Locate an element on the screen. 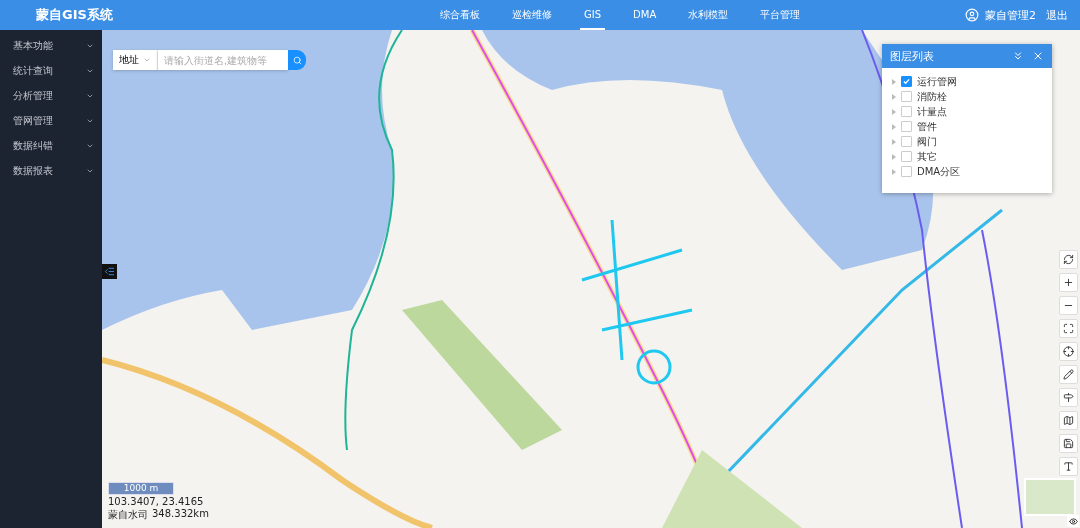  menu-toggle-button is located at coordinates (109, 271).